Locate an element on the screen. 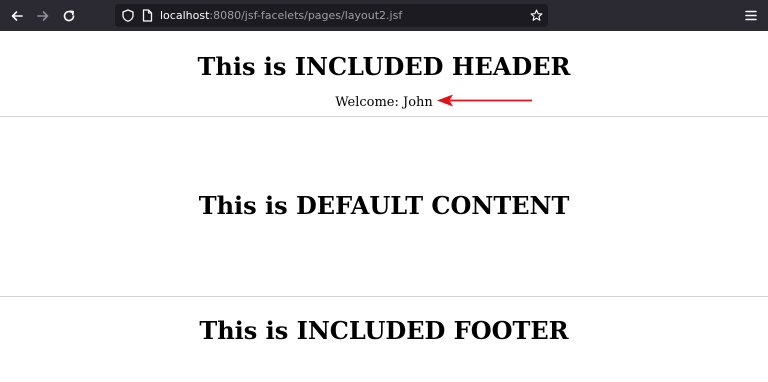 The width and height of the screenshot is (768, 382). shield-icon is located at coordinates (128, 15).